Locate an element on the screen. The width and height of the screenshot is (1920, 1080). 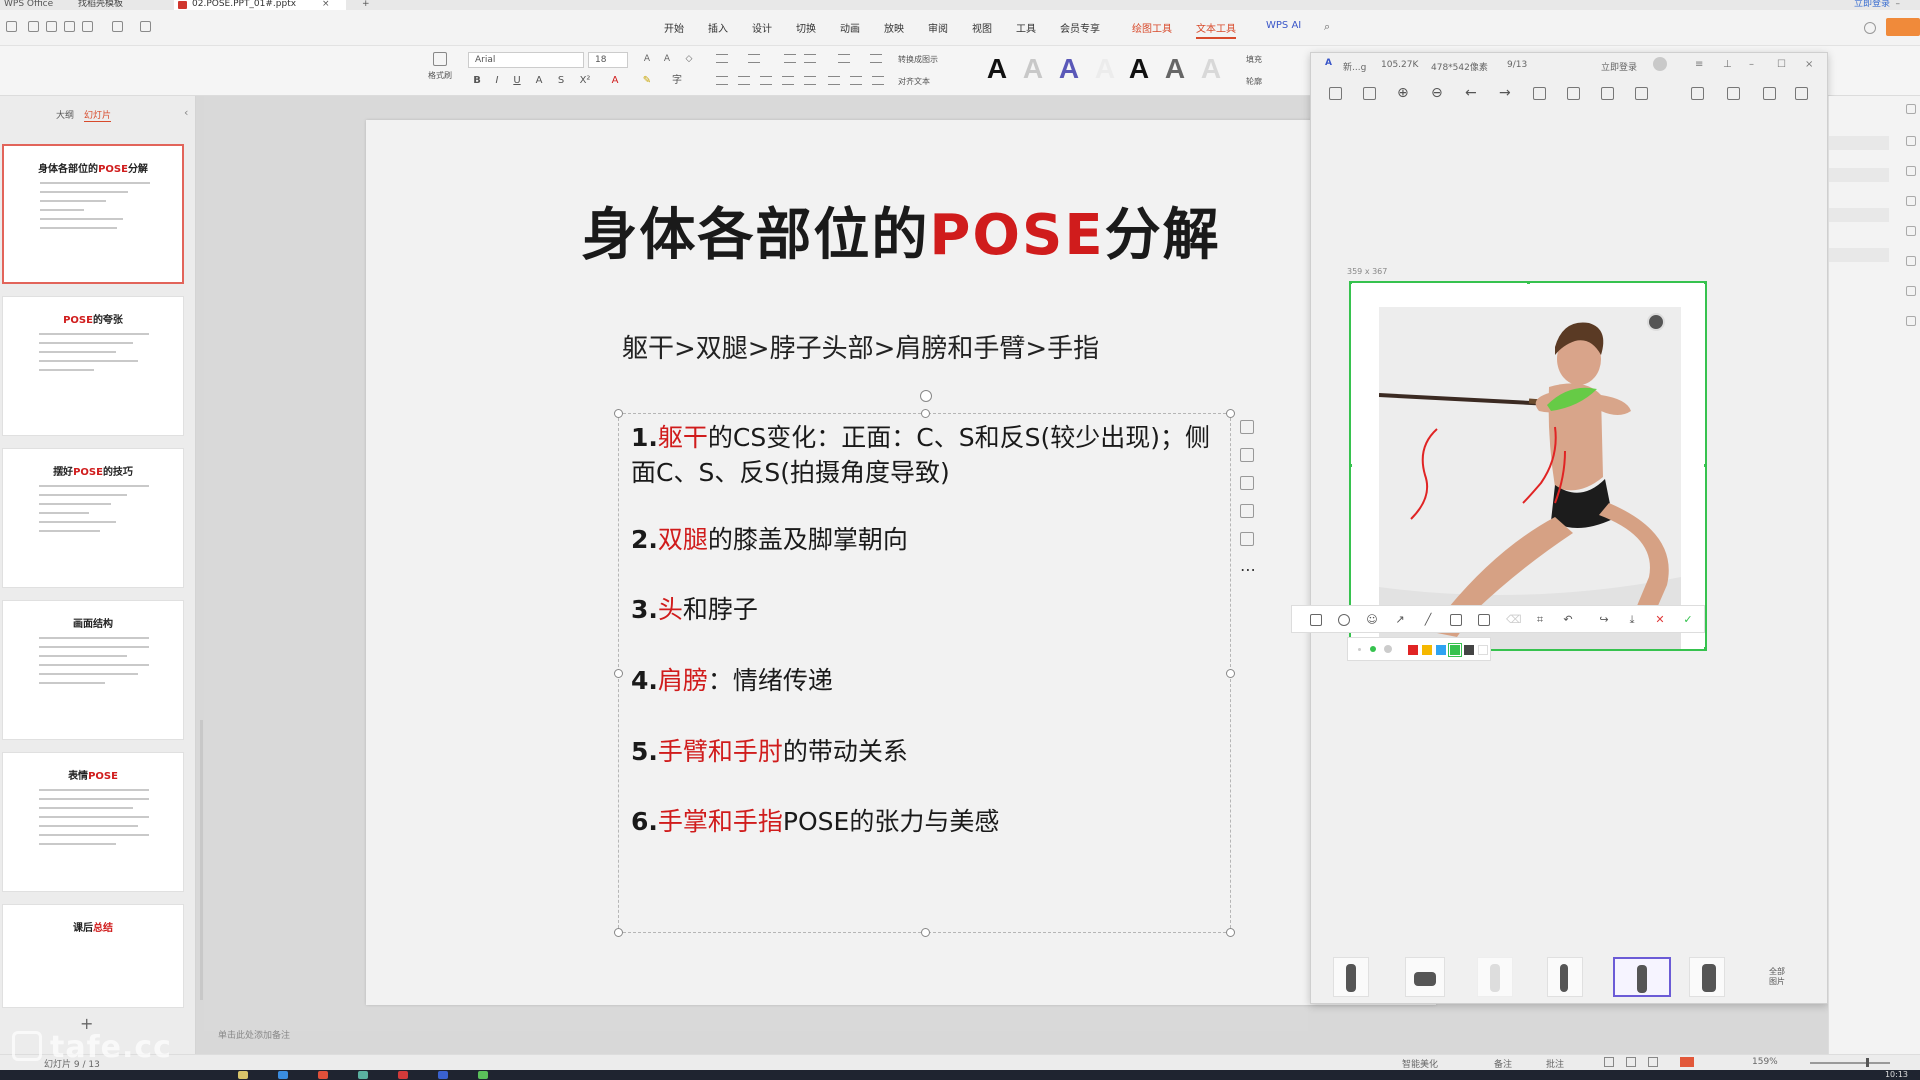
avatar is located at coordinates (1660, 64).